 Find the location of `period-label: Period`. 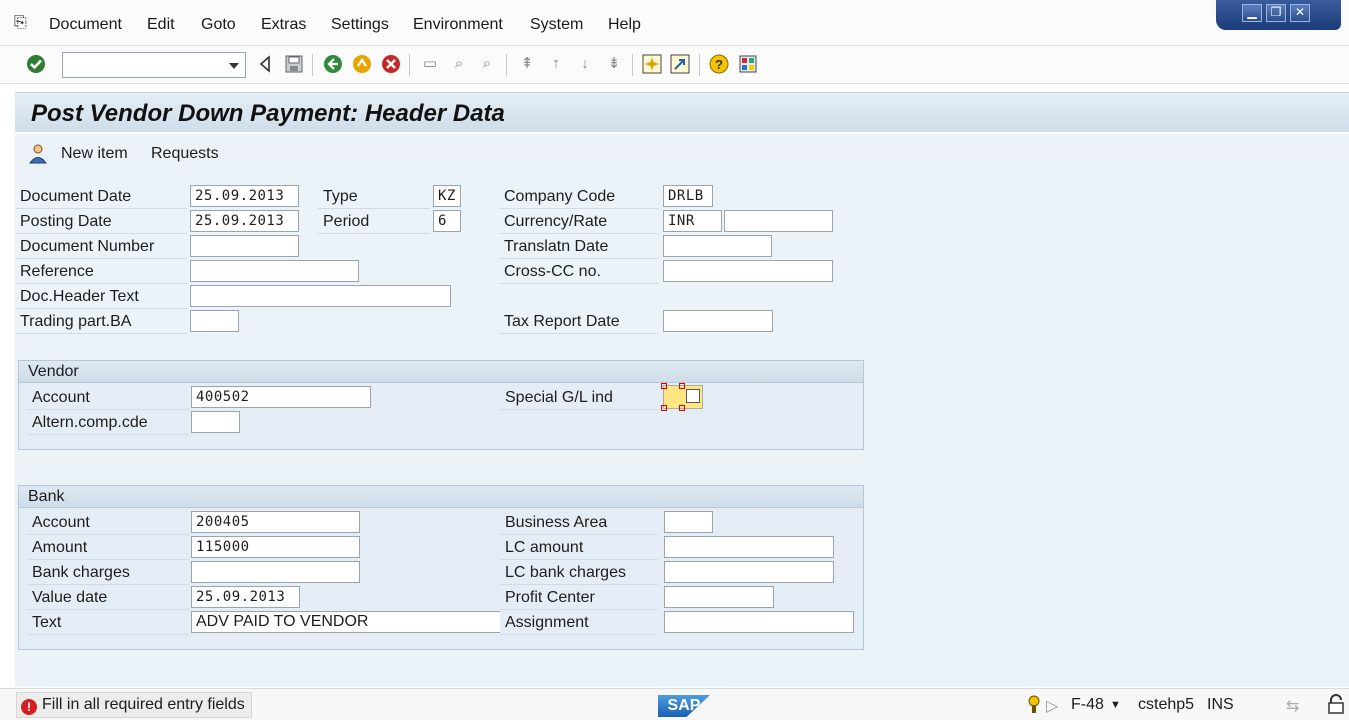

period-label: Period is located at coordinates (374, 222).